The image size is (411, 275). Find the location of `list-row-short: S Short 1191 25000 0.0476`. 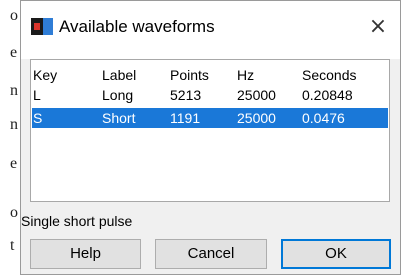

list-row-short: S Short 1191 25000 0.0476 is located at coordinates (210, 118).